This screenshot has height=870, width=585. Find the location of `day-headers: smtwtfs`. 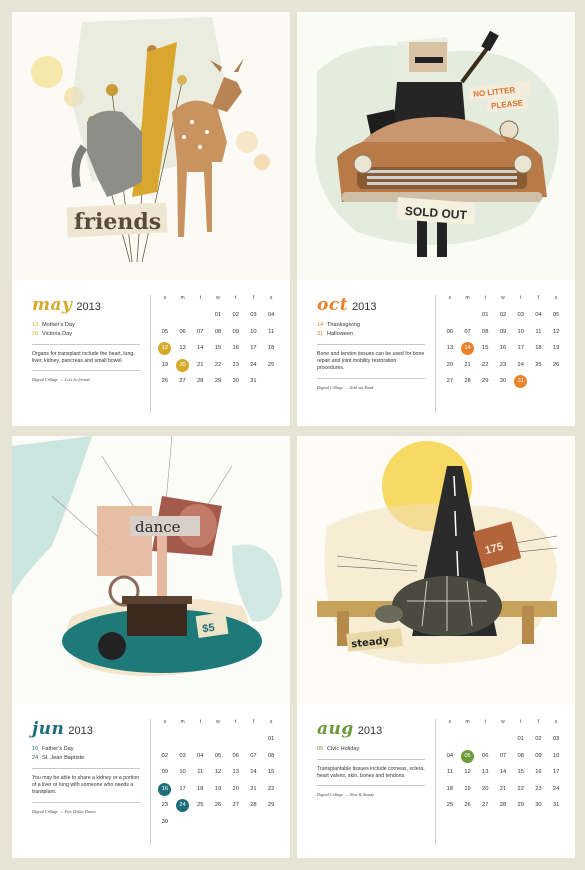

day-headers: smtwtfs is located at coordinates (218, 722).